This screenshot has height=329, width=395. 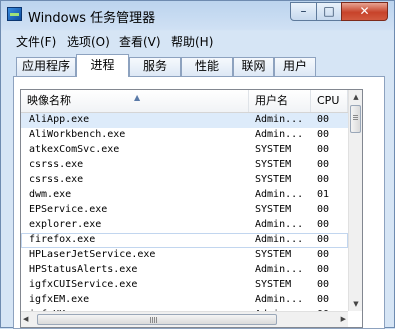 I want to click on scroll-down-icon: ▼, so click(x=355, y=304).